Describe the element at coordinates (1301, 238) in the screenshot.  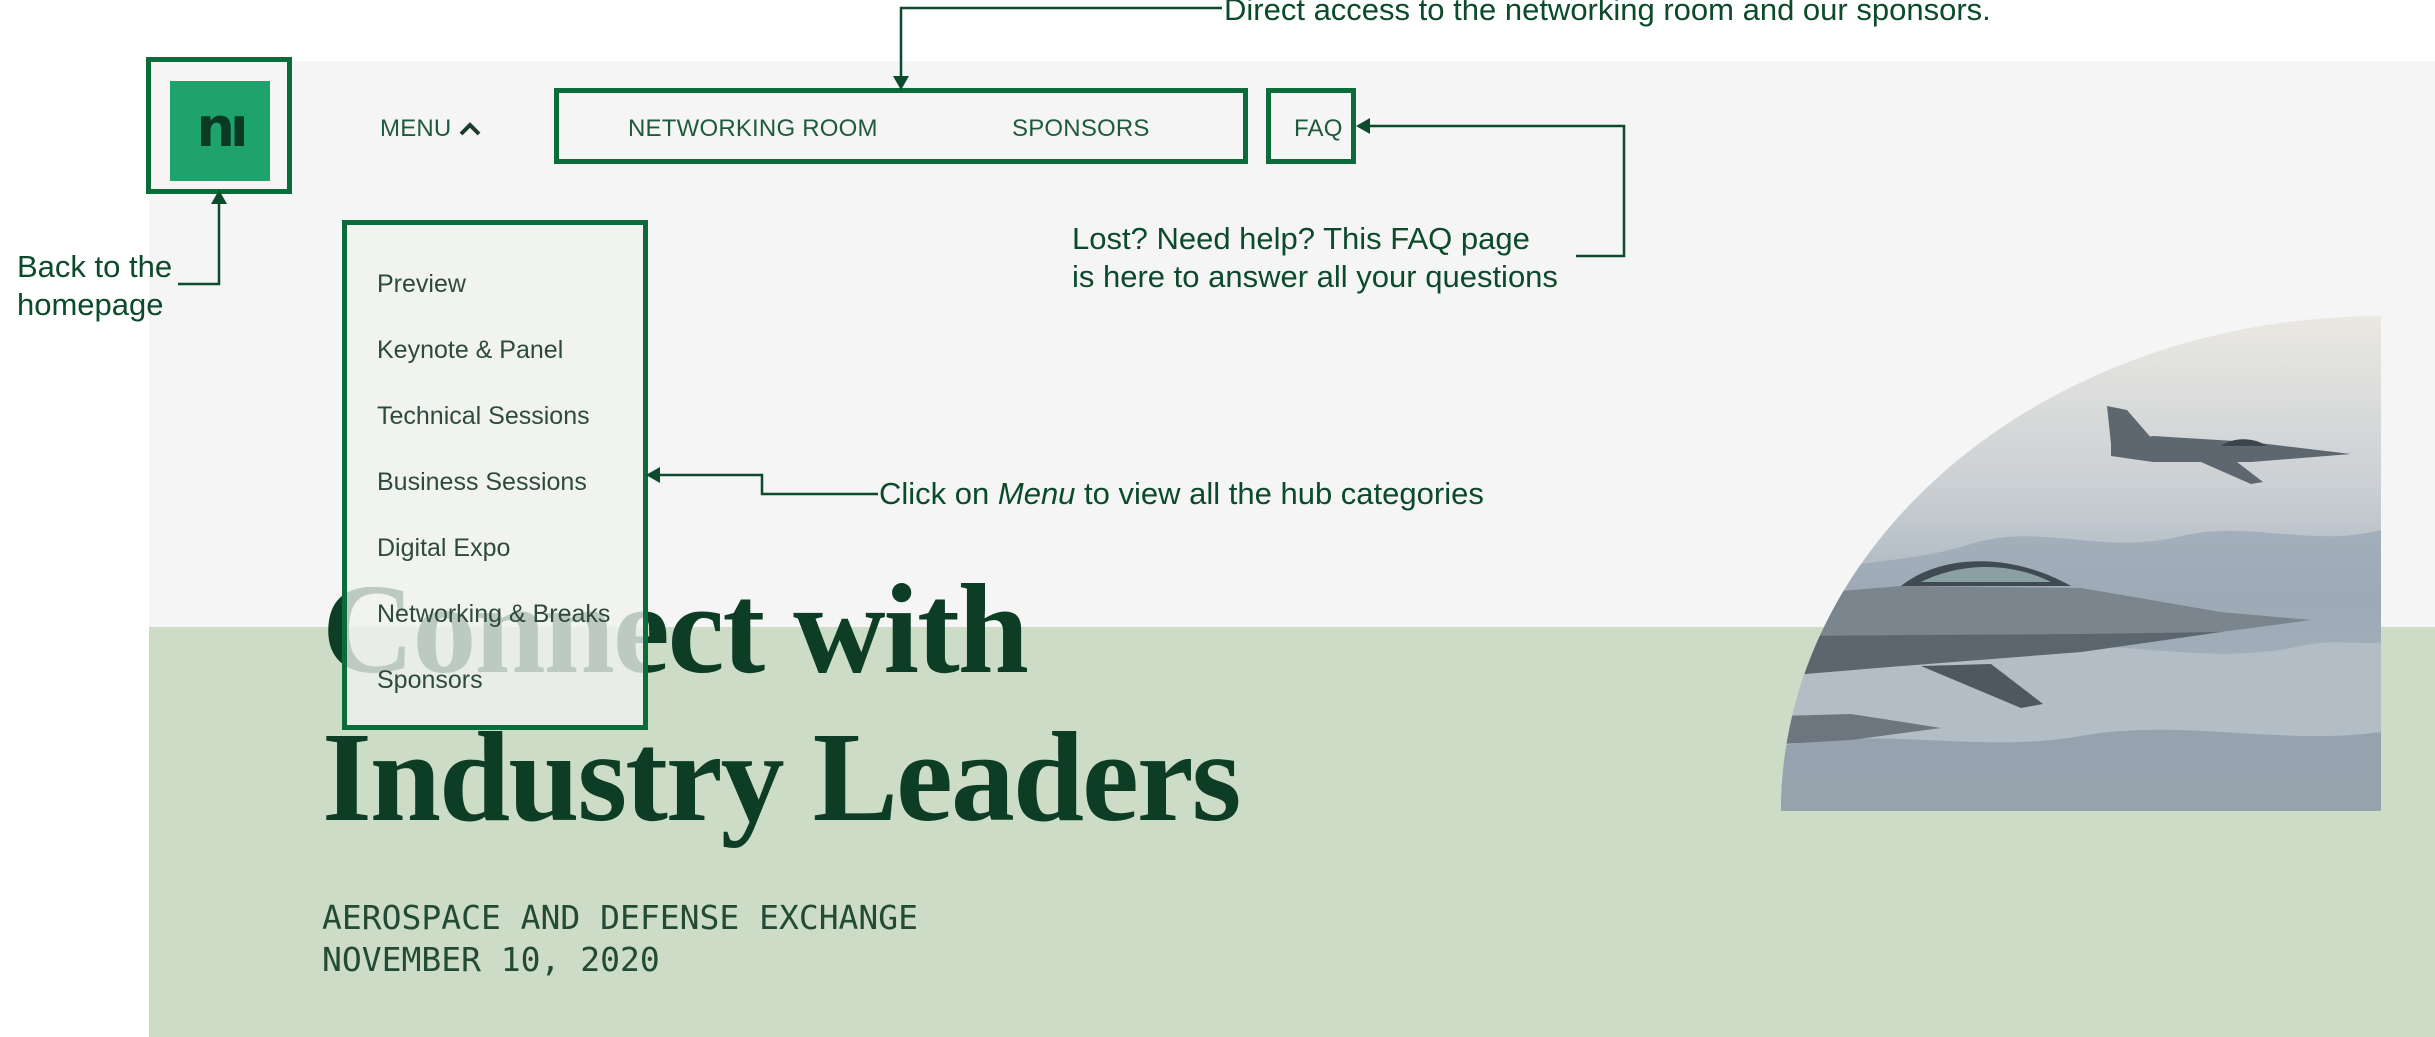
I see `annotation-faq-line-1: Lost? Need help? This FAQ page` at that location.